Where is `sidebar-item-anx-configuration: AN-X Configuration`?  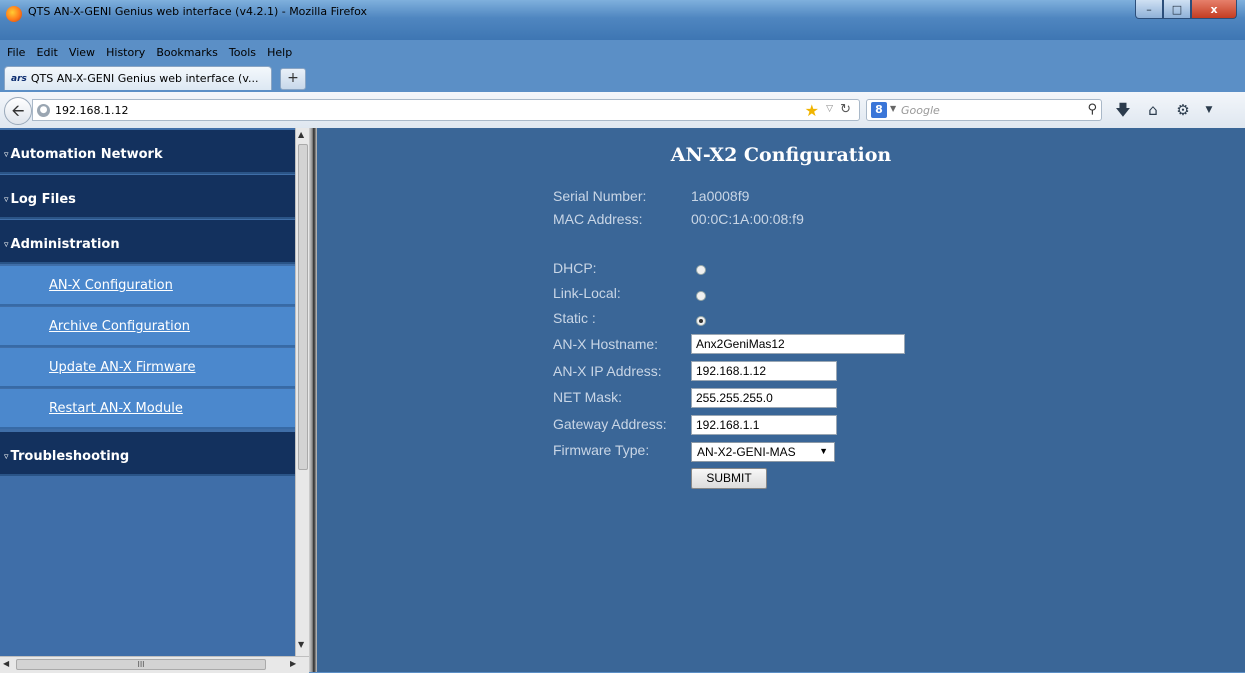 sidebar-item-anx-configuration: AN-X Configuration is located at coordinates (147, 286).